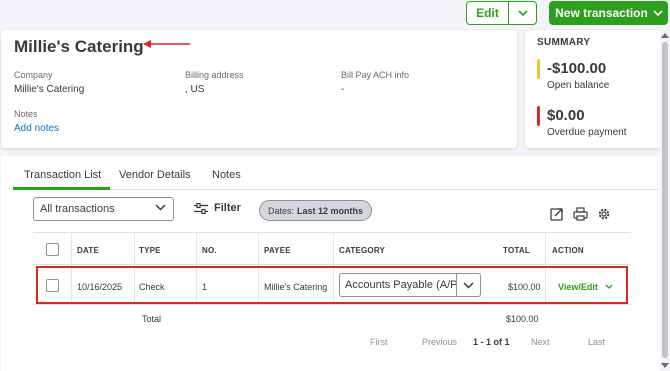  I want to click on dates-prefix: Dates:, so click(280, 210).